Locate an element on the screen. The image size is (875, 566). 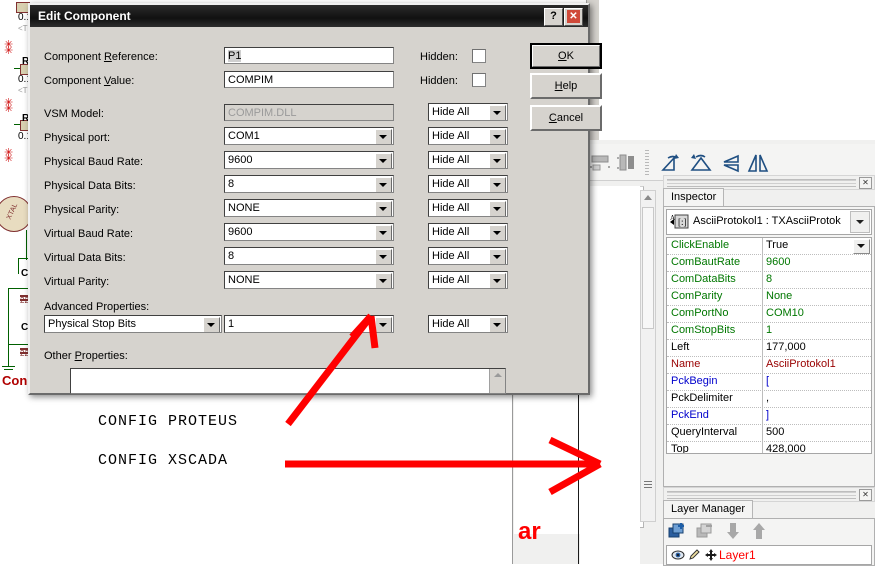
inspector-property-value: True is located at coordinates (815, 245).